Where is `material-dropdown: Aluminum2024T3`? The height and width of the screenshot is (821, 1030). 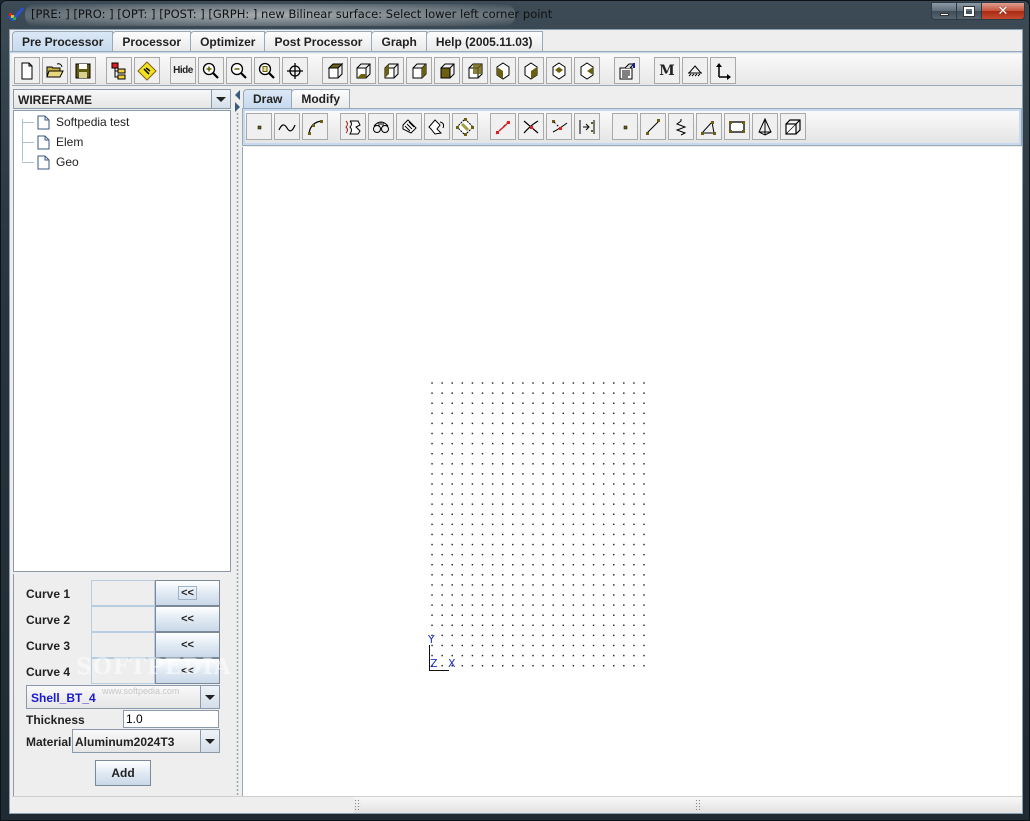
material-dropdown: Aluminum2024T3 is located at coordinates (146, 741).